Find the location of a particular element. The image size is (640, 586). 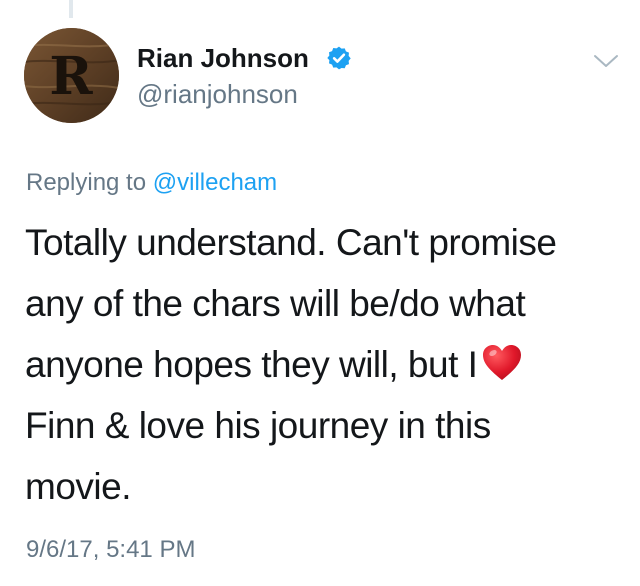

avatar: R is located at coordinates (71, 75).